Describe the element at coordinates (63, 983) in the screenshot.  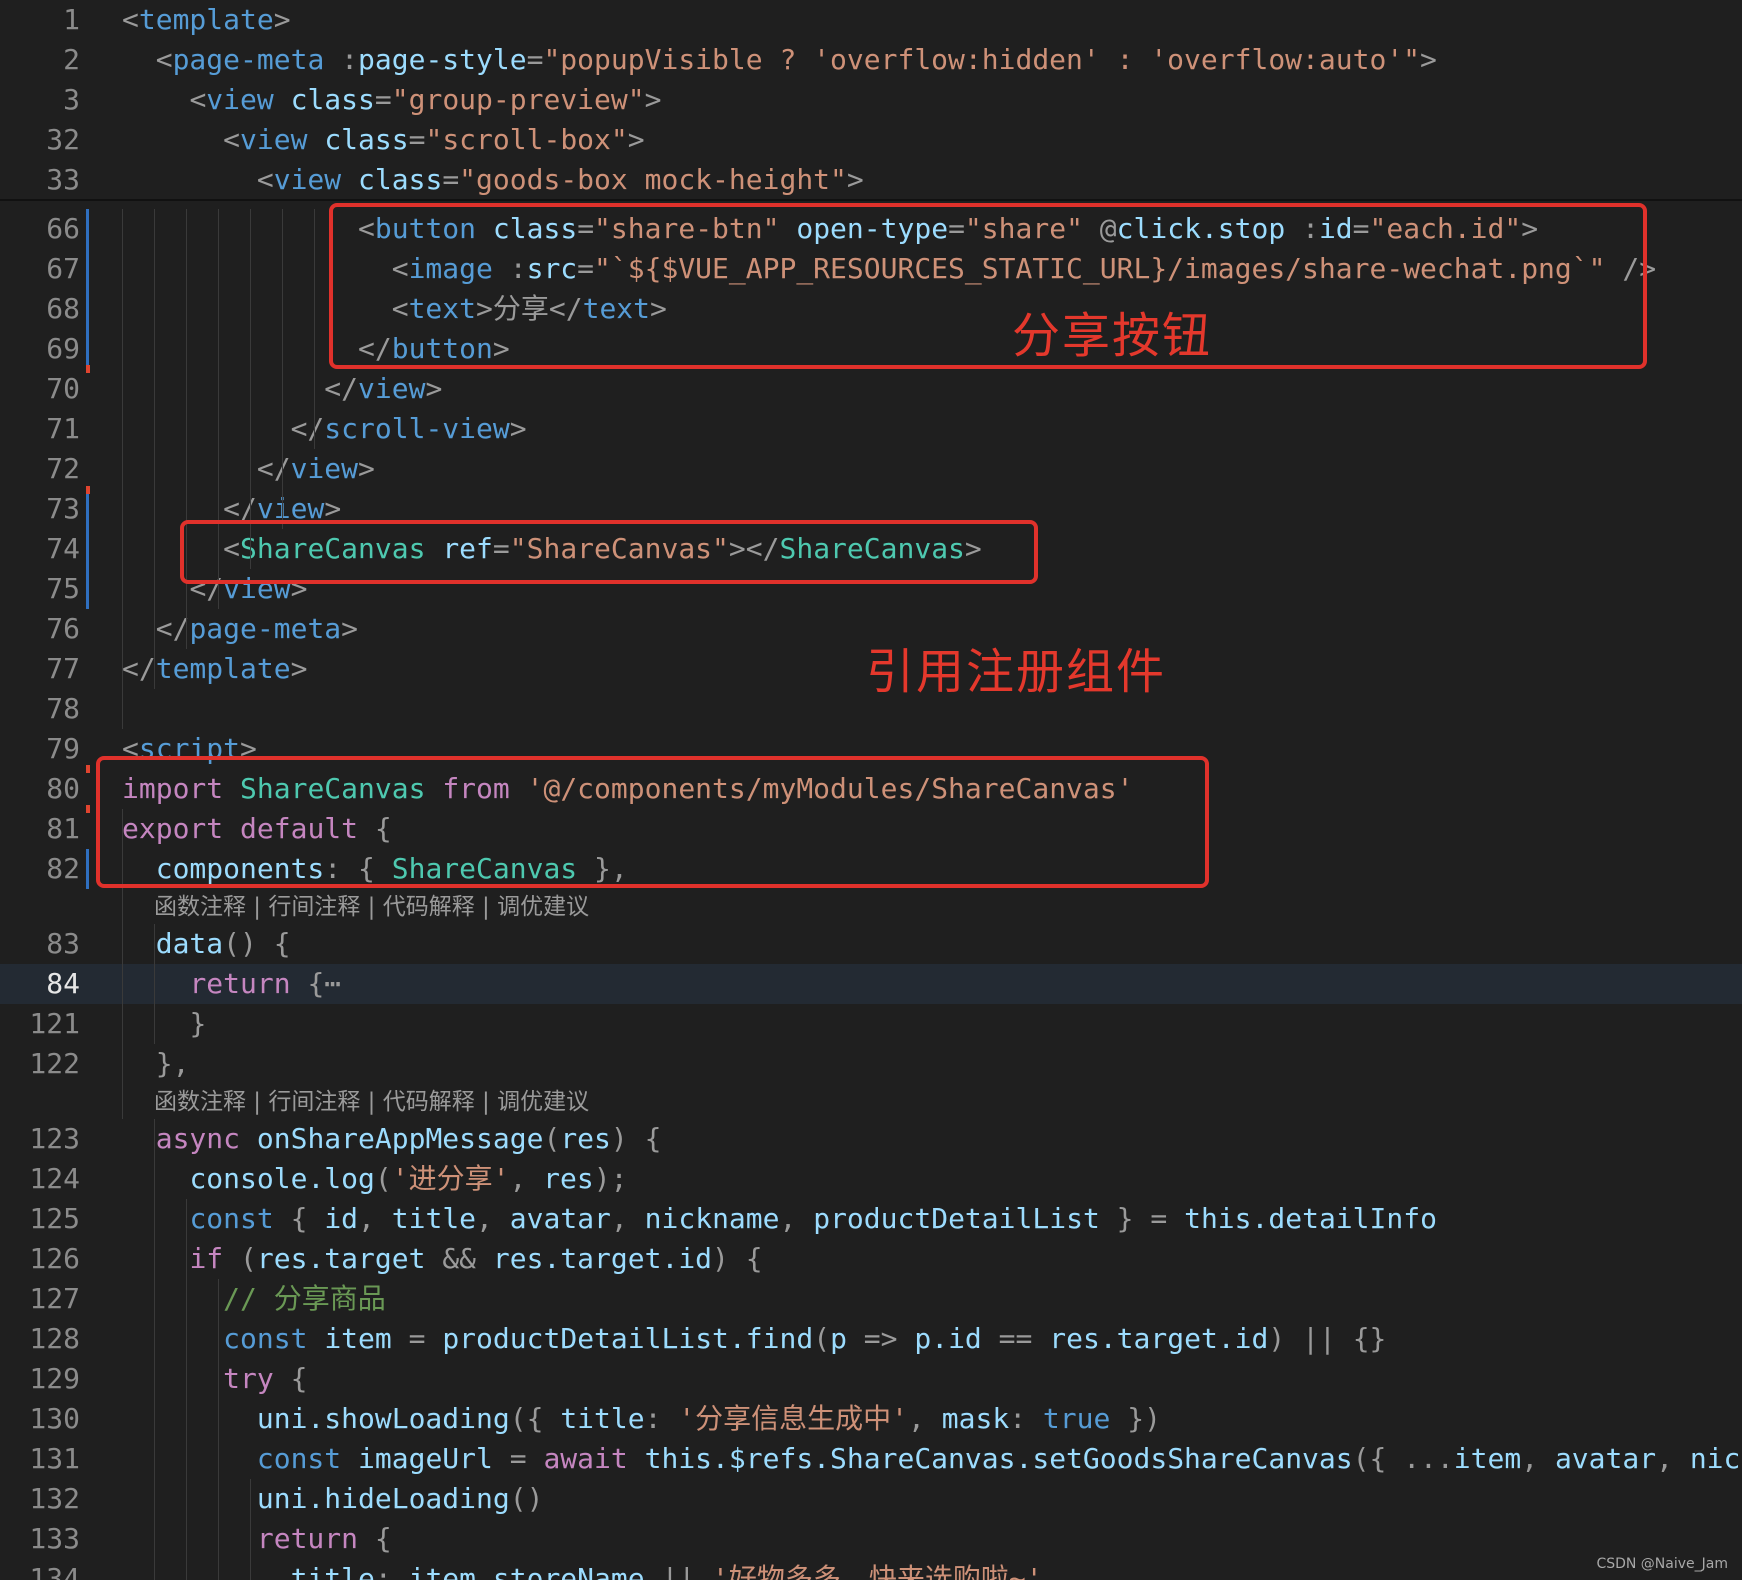
I see `line-number: 84` at that location.